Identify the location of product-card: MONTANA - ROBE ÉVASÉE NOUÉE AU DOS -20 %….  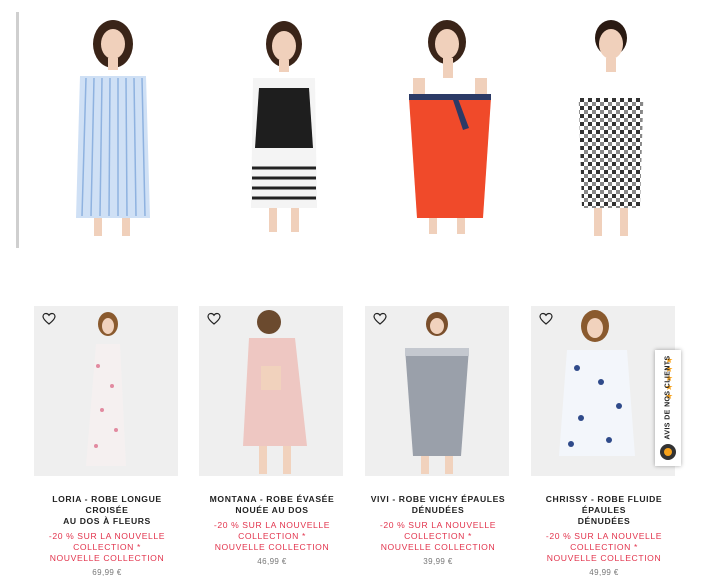
(272, 436).